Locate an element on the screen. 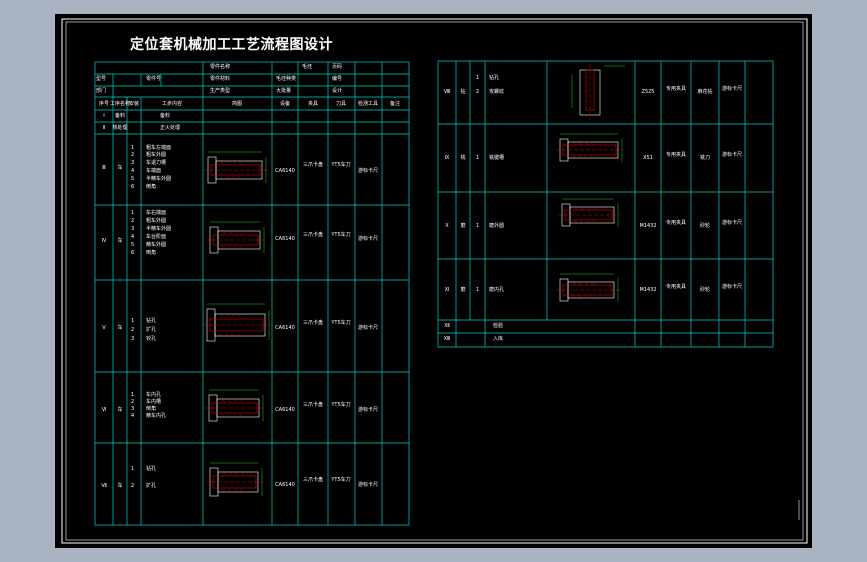  drawing-title: 定位套机械加工工艺流程图设计 is located at coordinates (231, 45).